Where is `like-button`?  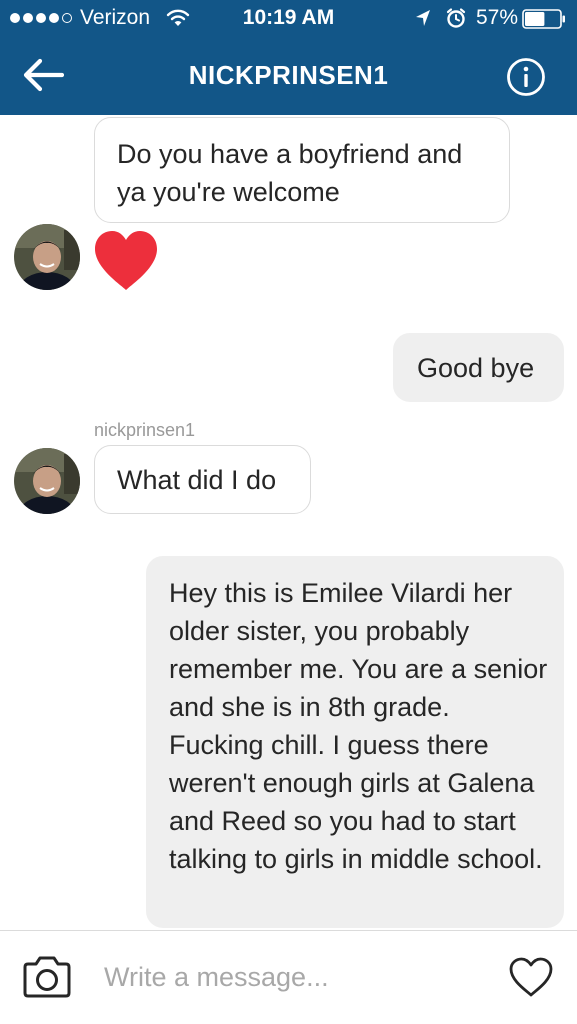 like-button is located at coordinates (531, 977).